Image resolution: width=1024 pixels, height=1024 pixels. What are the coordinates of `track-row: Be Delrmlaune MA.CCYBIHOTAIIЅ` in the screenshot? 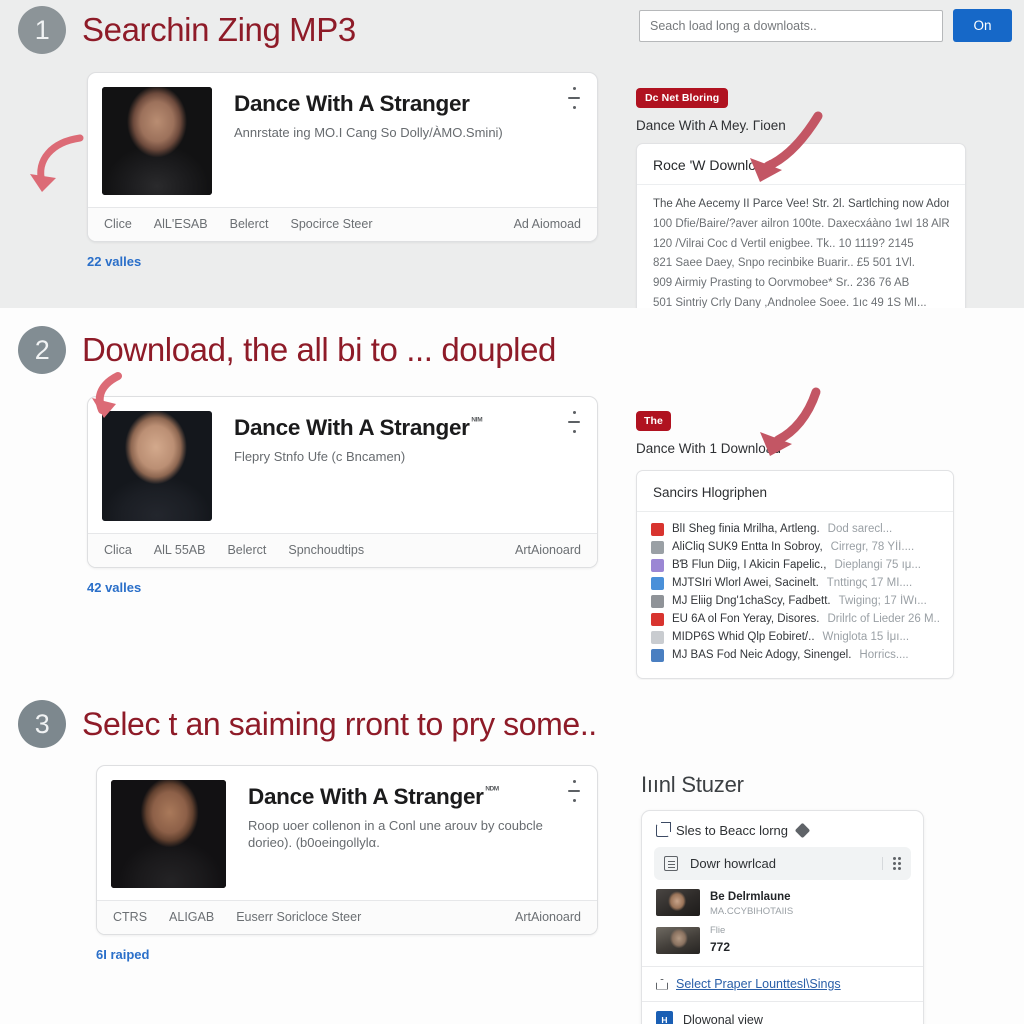 It's located at (782, 898).